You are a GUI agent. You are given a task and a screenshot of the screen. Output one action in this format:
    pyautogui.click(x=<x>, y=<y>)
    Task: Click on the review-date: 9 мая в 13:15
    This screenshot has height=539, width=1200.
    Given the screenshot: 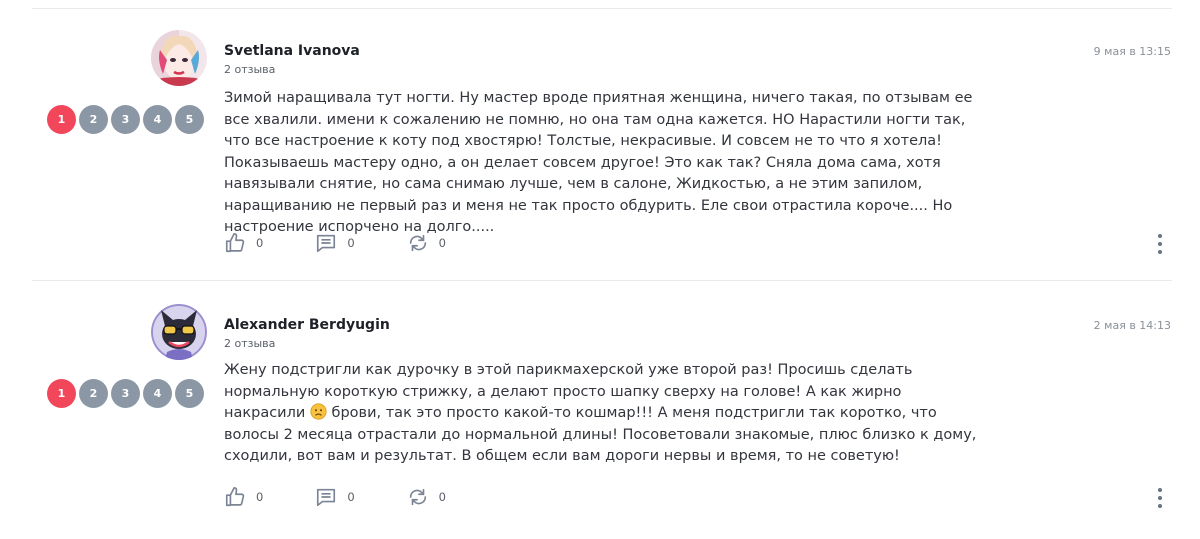 What is the action you would take?
    pyautogui.click(x=1132, y=51)
    